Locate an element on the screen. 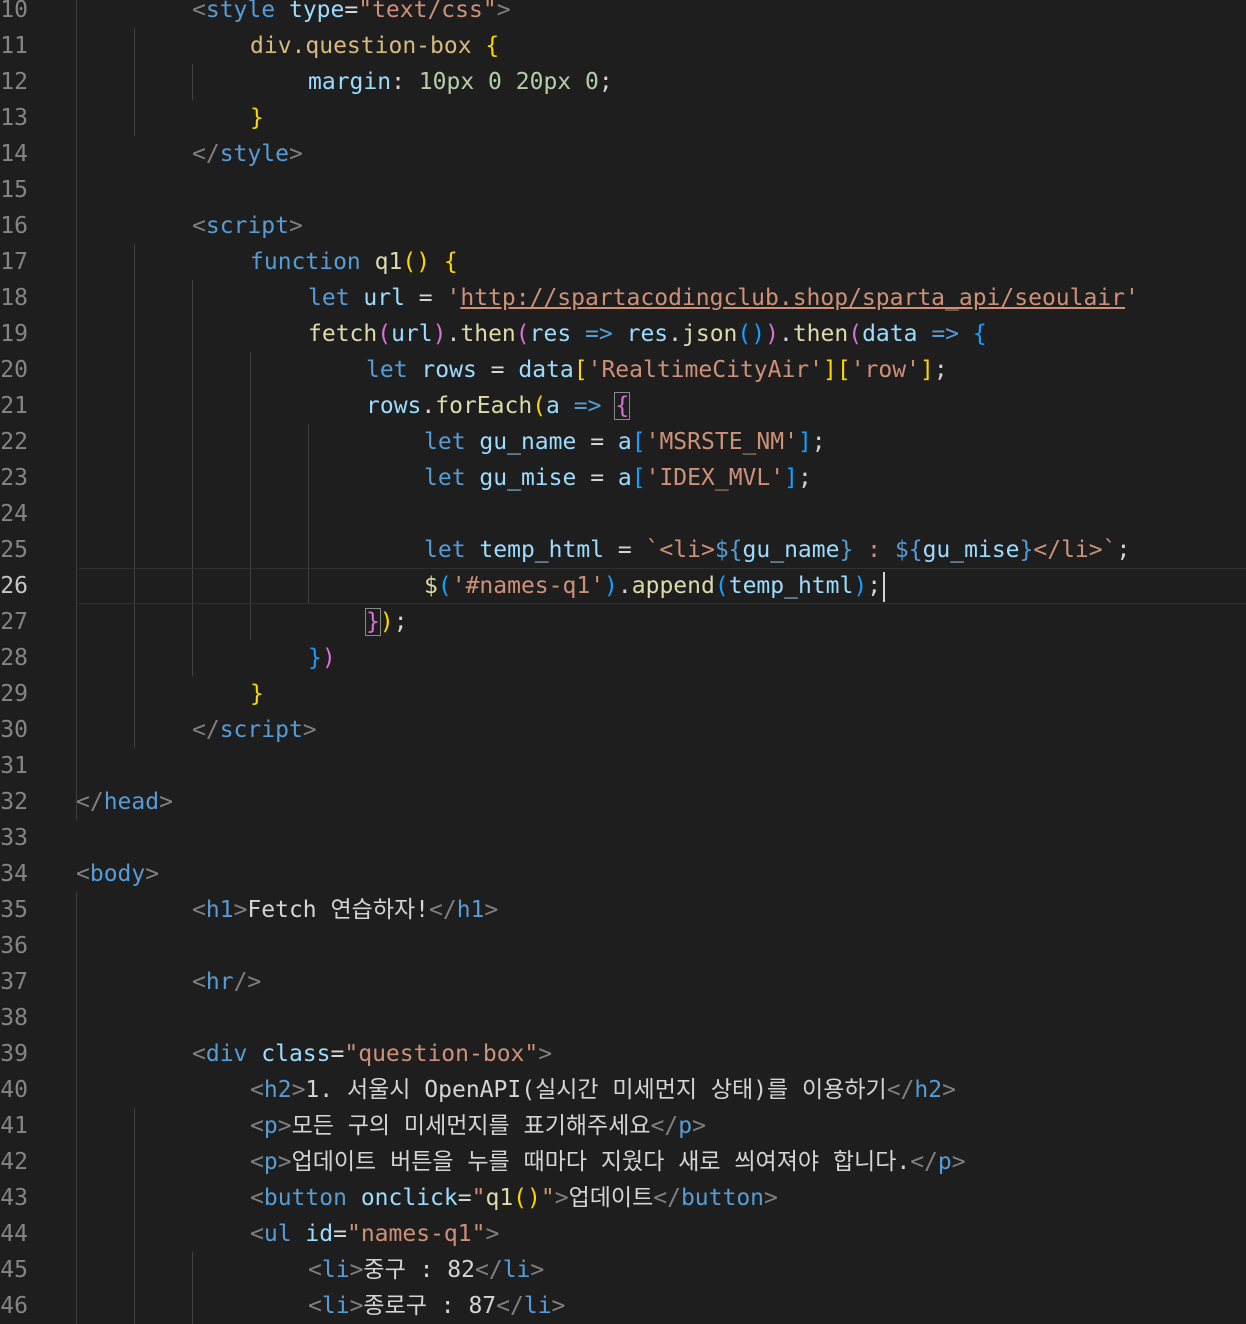 Image resolution: width=1246 pixels, height=1324 pixels. code-token: function is located at coordinates (305, 262).